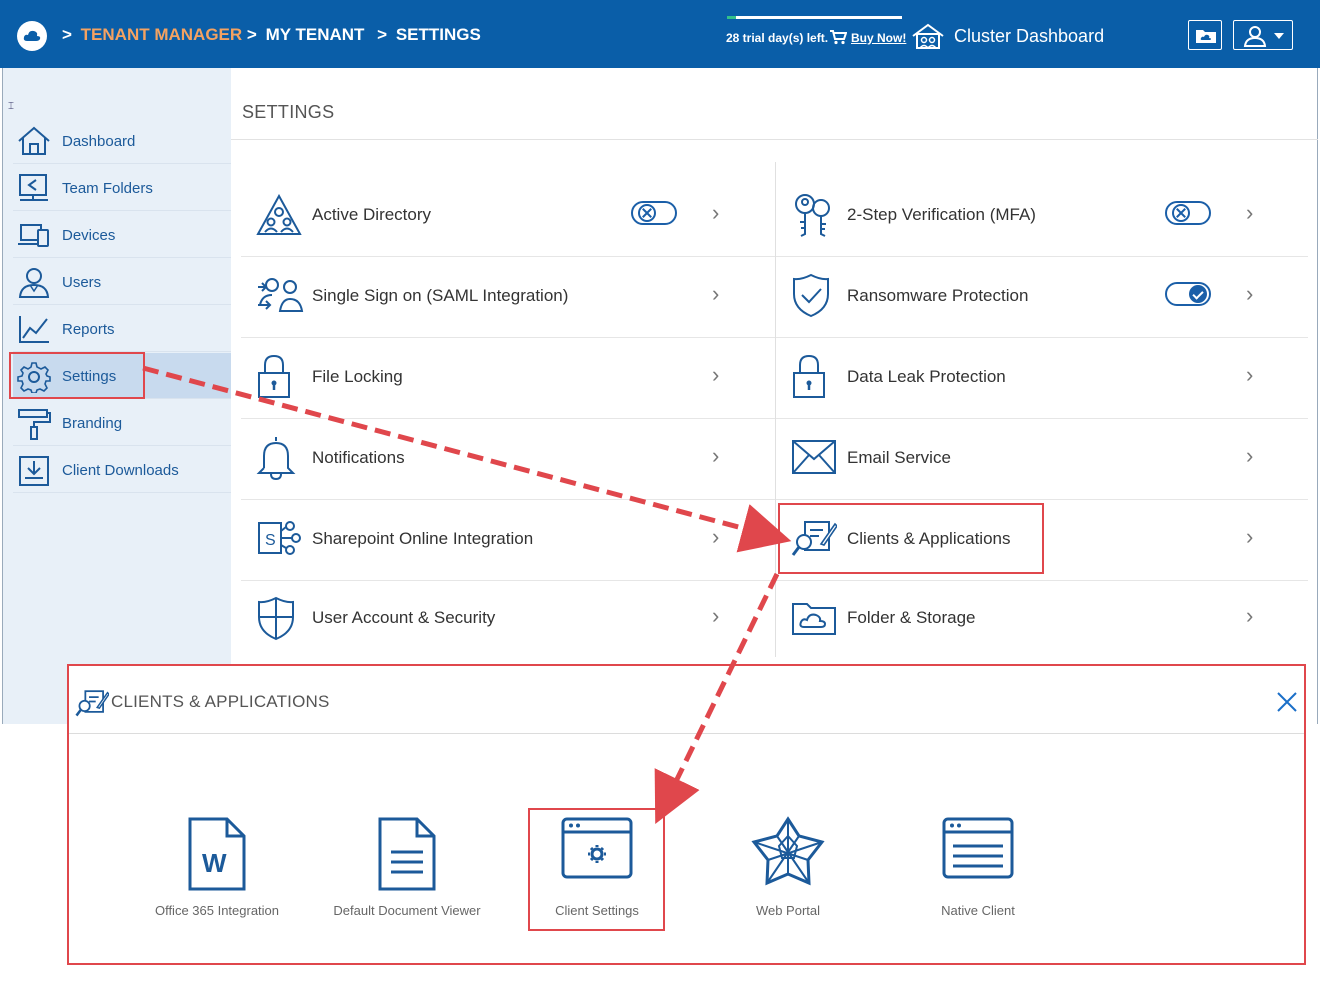 The image size is (1320, 988). What do you see at coordinates (717, 698) in the screenshot?
I see `arrow-clients-to-client-settings` at bounding box center [717, 698].